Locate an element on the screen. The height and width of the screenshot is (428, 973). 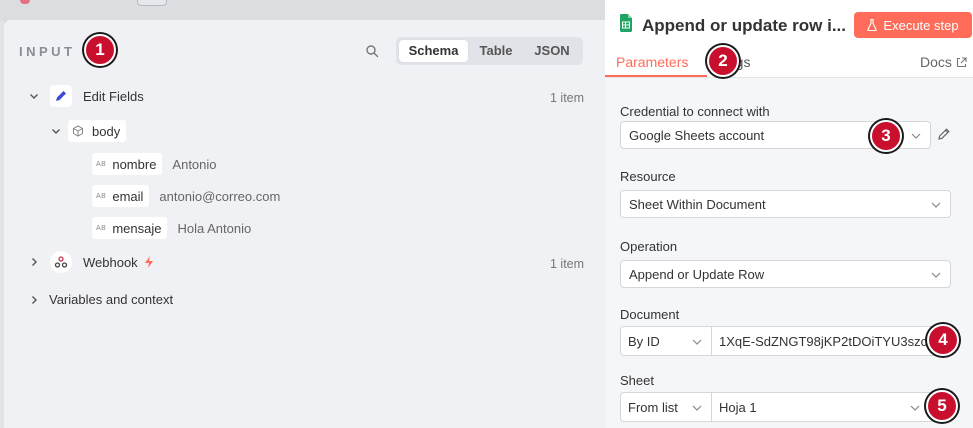
document-mode-value: By ID is located at coordinates (644, 341).